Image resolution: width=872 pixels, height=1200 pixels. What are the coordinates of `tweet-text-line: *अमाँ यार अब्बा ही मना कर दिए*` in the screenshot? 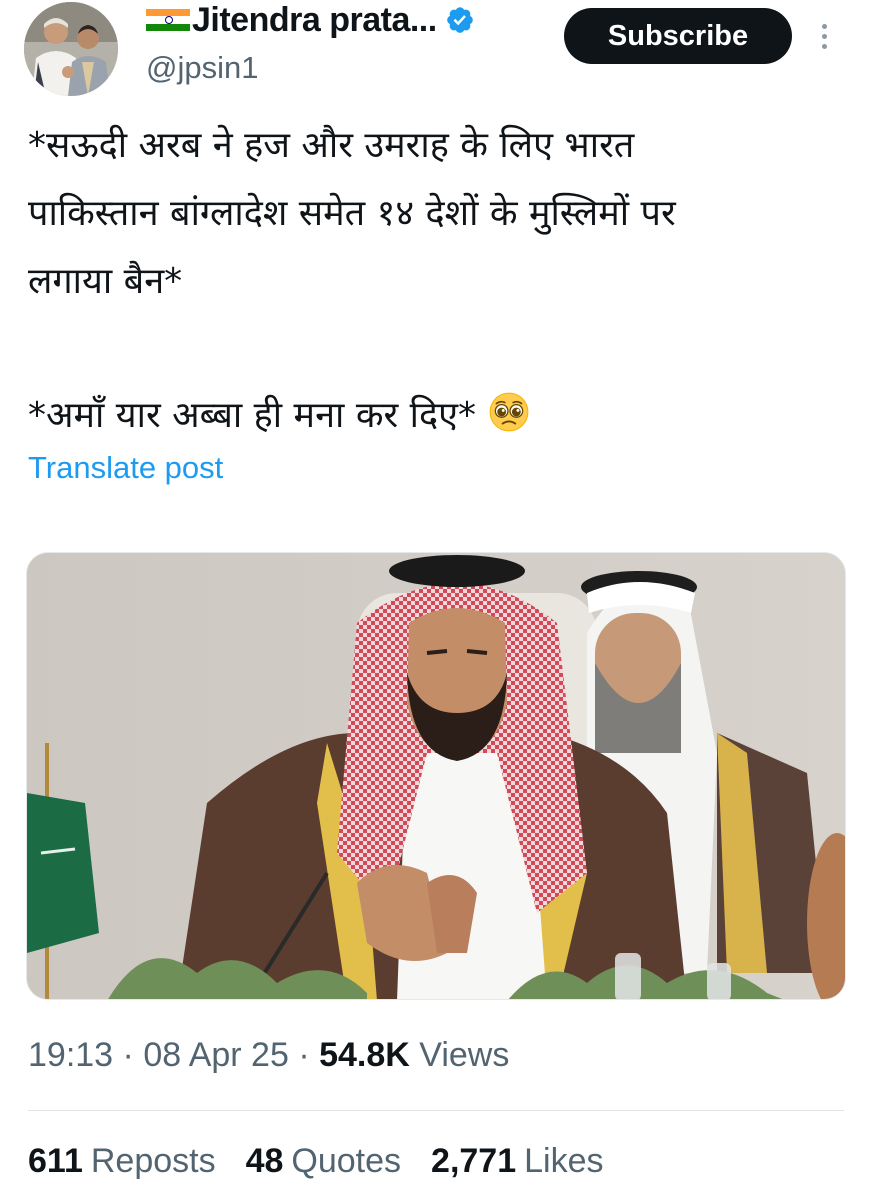 It's located at (438, 416).